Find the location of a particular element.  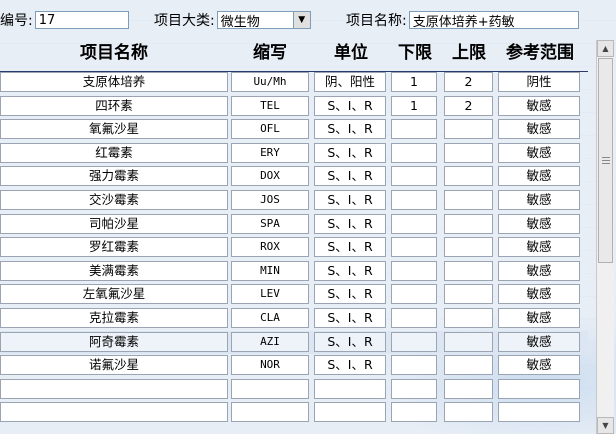

table-row: 氧氟沙星 OFL S、I、R 敏感 is located at coordinates (294, 130).